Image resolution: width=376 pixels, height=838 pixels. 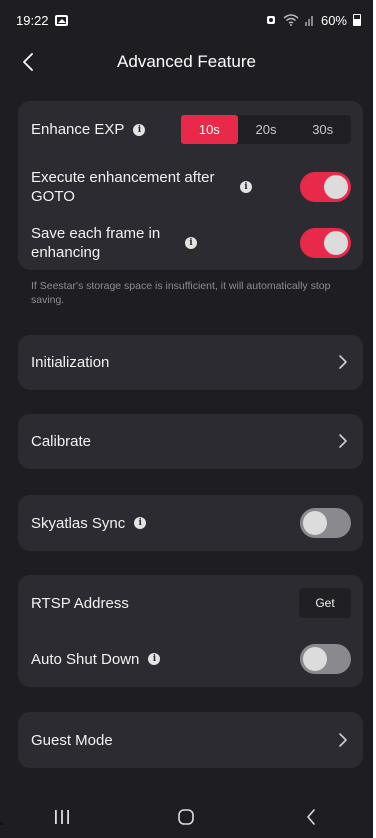 I want to click on enhance-exp-row: Enhance EXP i 10s 20s 30s, so click(x=190, y=129).